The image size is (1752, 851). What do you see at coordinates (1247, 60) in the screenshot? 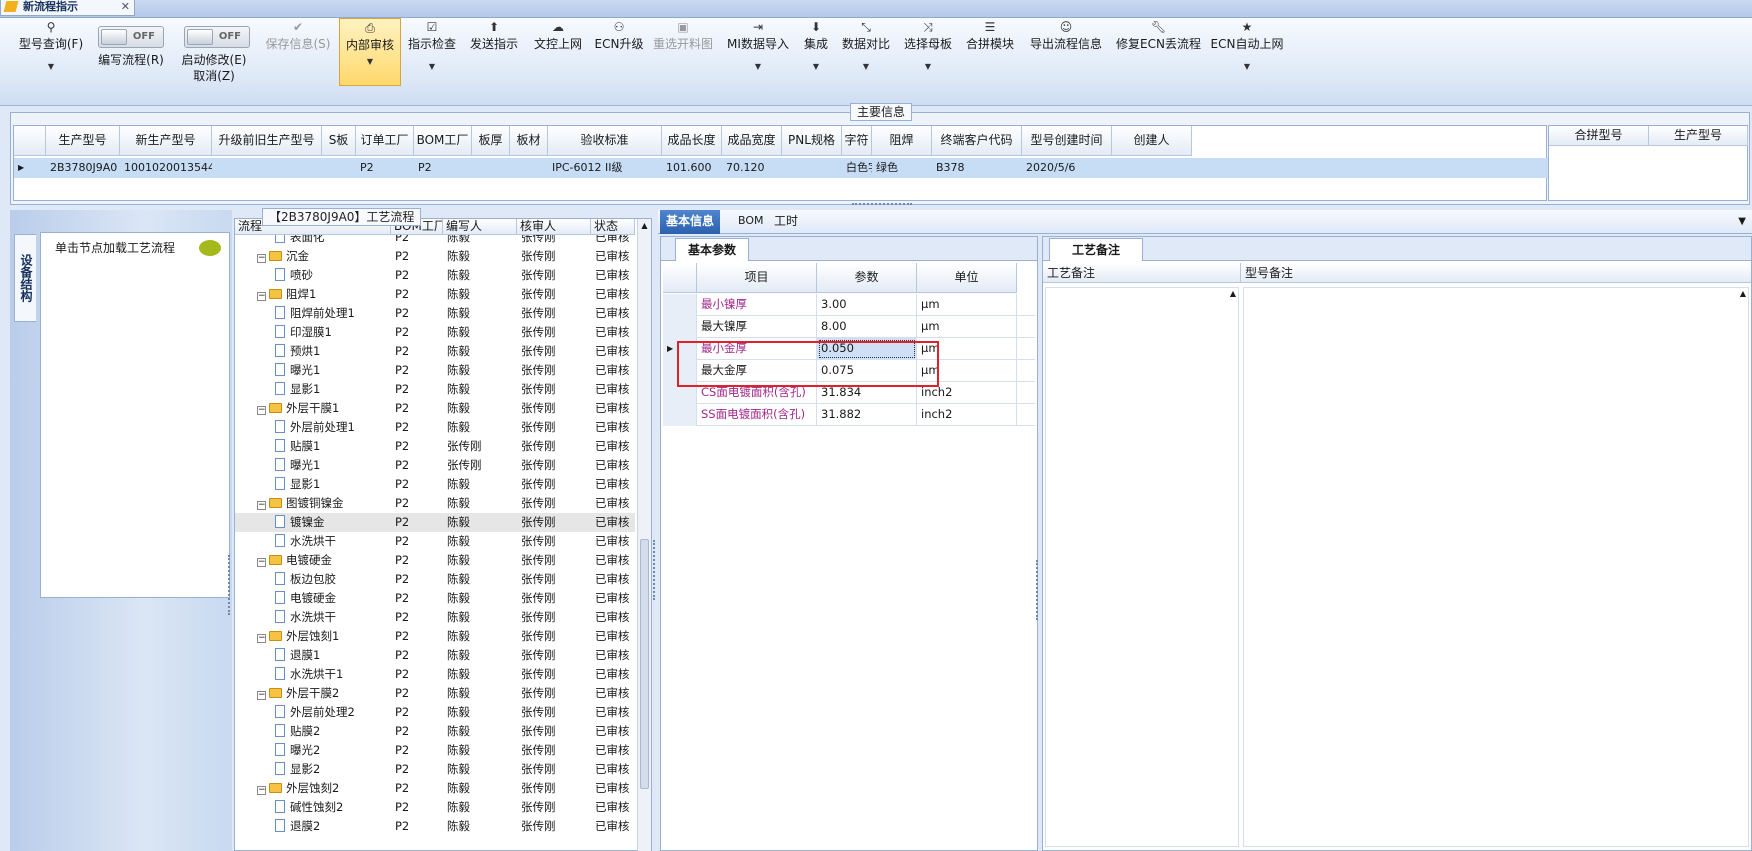
I see `ecn-auto-online-button: ★ ECN自动上网 ▼` at bounding box center [1247, 60].